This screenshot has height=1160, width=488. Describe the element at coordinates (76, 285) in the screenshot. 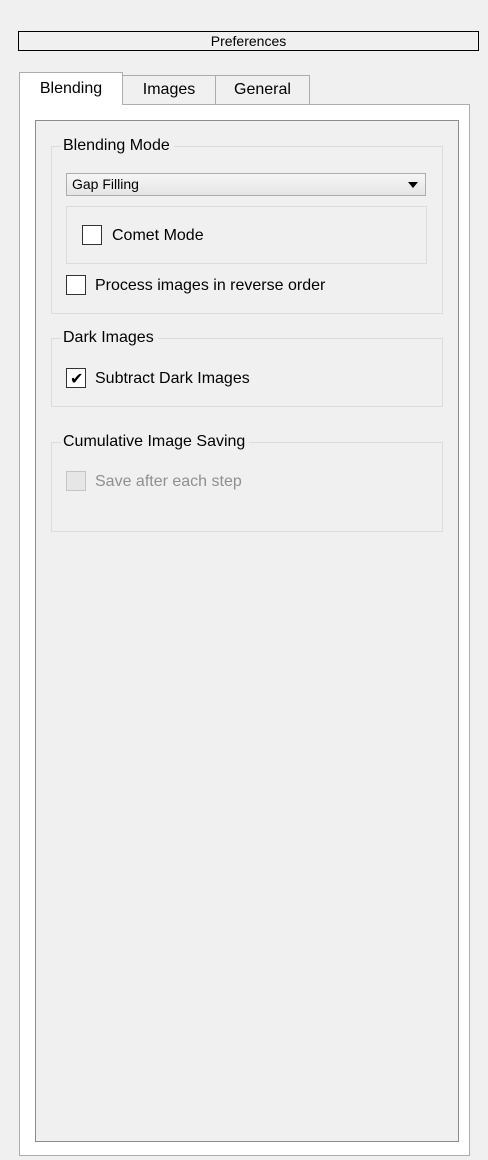

I see `reverse-order-checkbox` at that location.